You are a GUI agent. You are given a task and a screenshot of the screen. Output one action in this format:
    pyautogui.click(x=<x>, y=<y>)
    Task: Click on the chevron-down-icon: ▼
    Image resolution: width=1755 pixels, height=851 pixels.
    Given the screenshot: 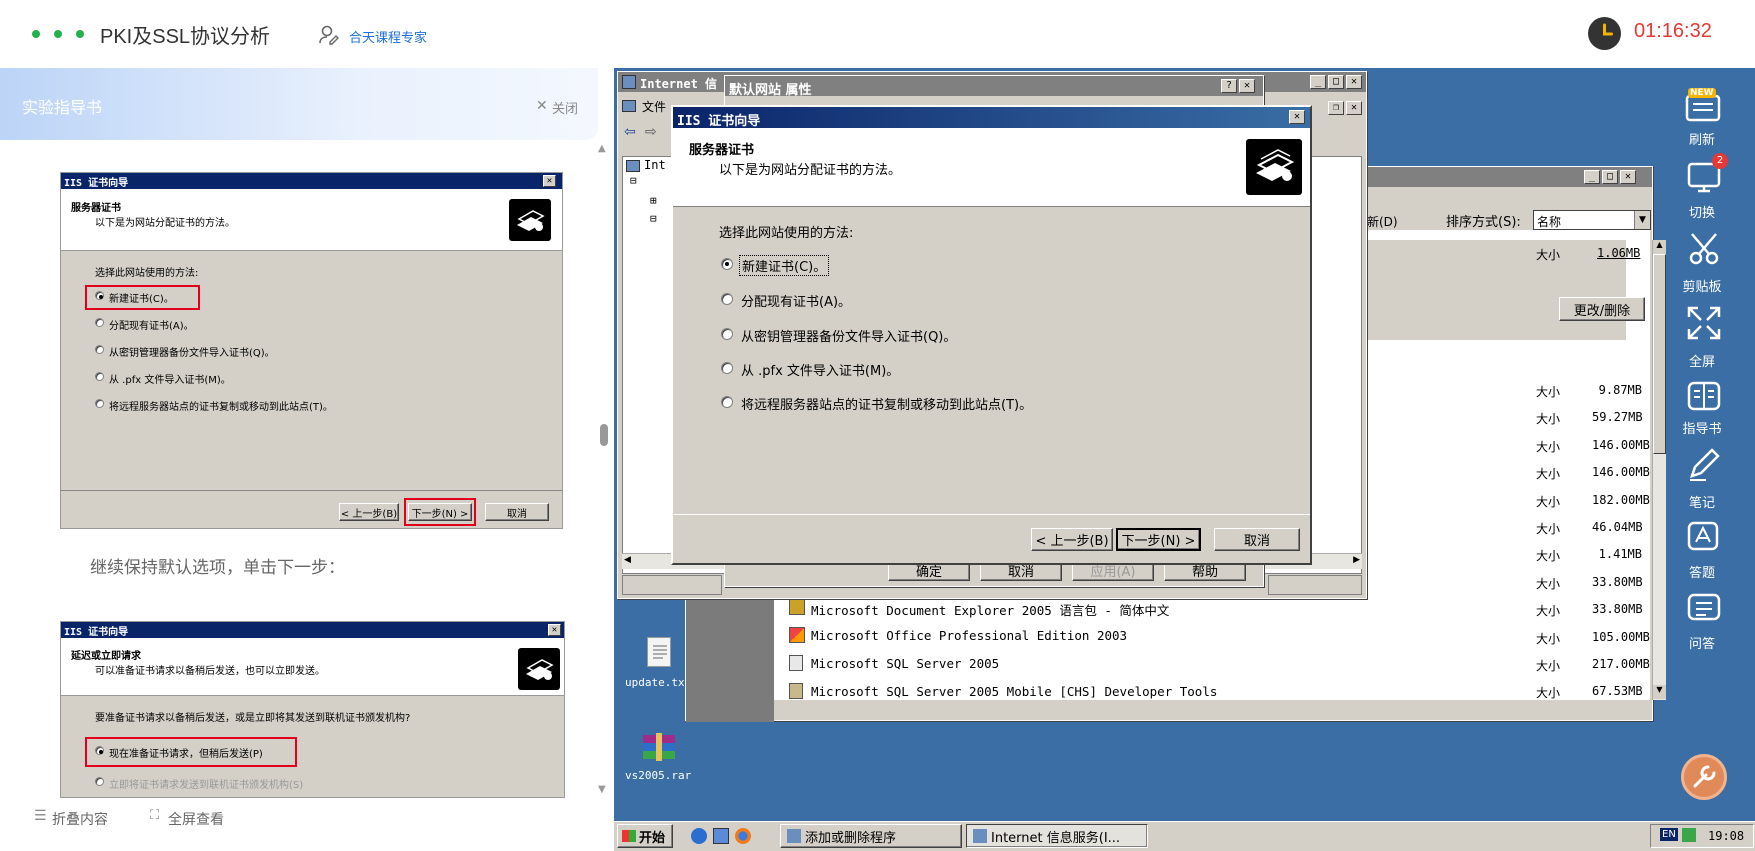 What is the action you would take?
    pyautogui.click(x=1642, y=220)
    